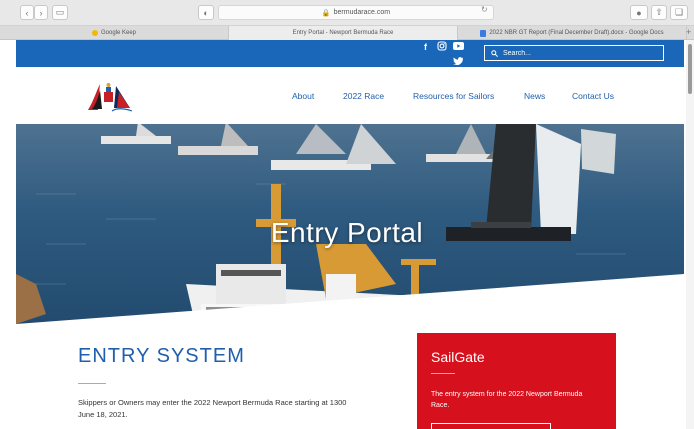  Describe the element at coordinates (347, 232) in the screenshot. I see `hero-title: Entry Portal` at that location.